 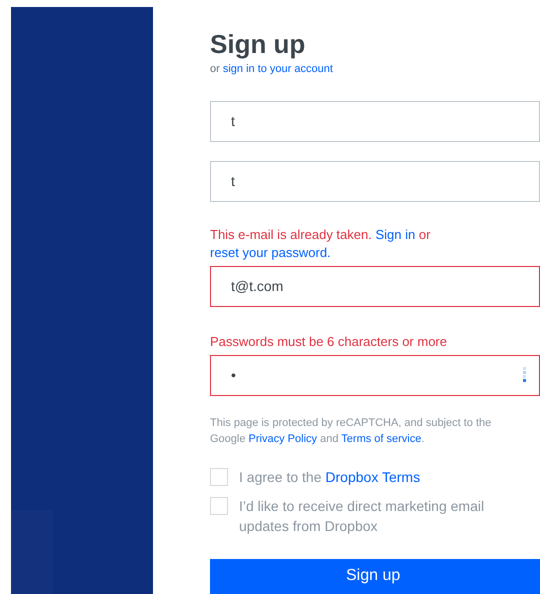 What do you see at coordinates (525, 374) in the screenshot?
I see `password-manager-icon` at bounding box center [525, 374].